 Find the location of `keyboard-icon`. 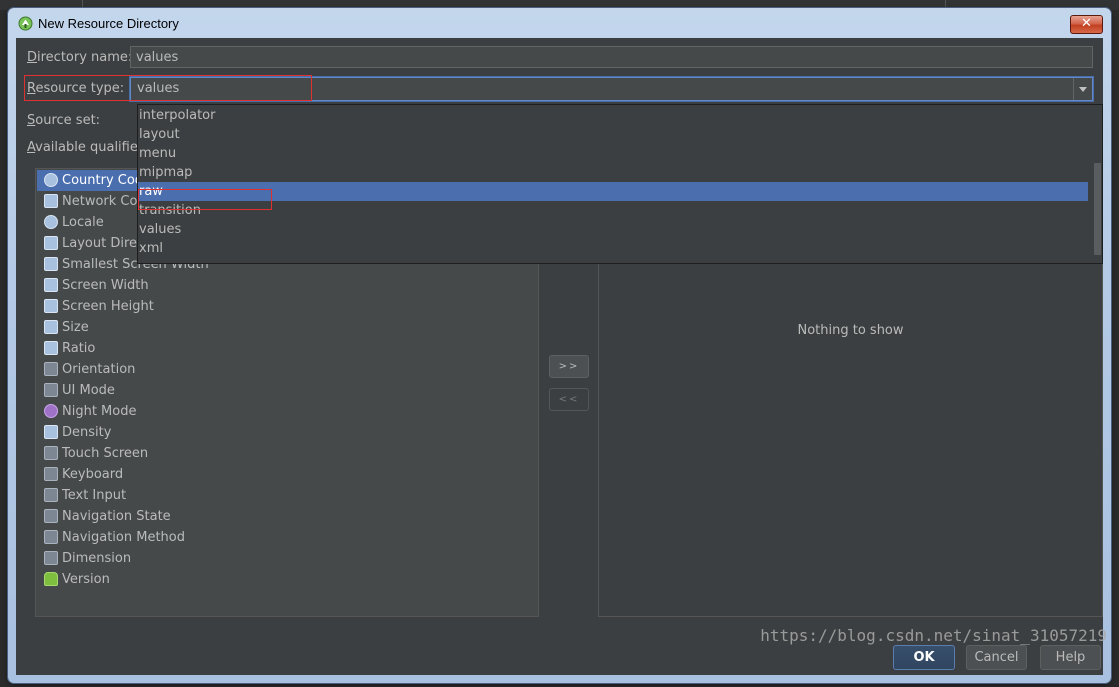

keyboard-icon is located at coordinates (51, 474).